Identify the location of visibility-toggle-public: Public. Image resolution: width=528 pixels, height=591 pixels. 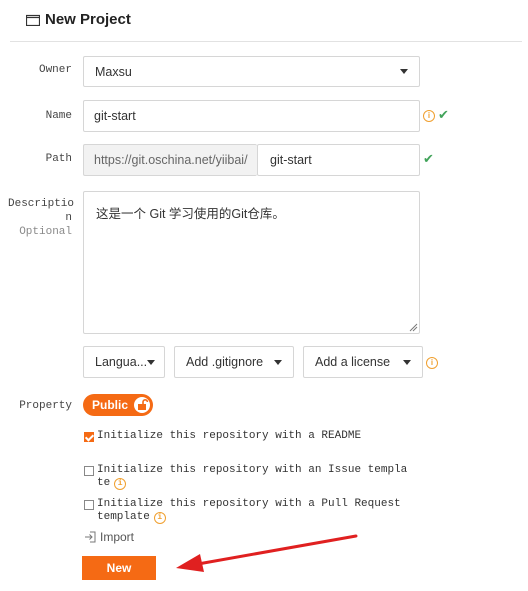
(118, 405).